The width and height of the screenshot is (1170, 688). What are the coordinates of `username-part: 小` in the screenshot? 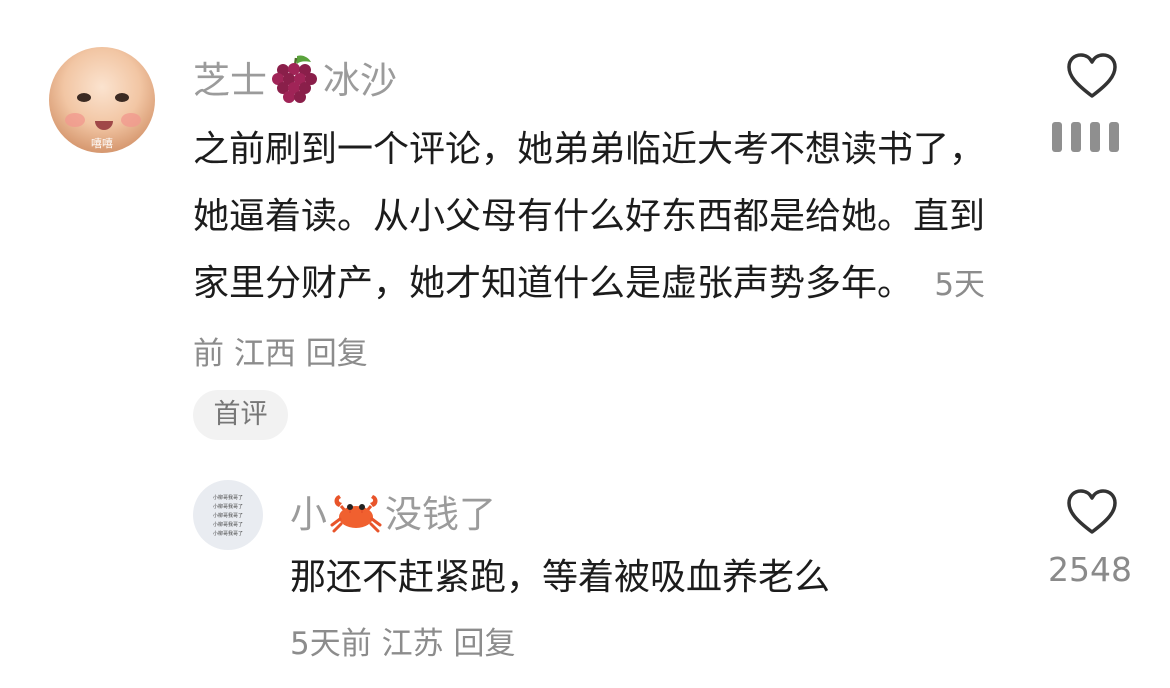 It's located at (308, 514).